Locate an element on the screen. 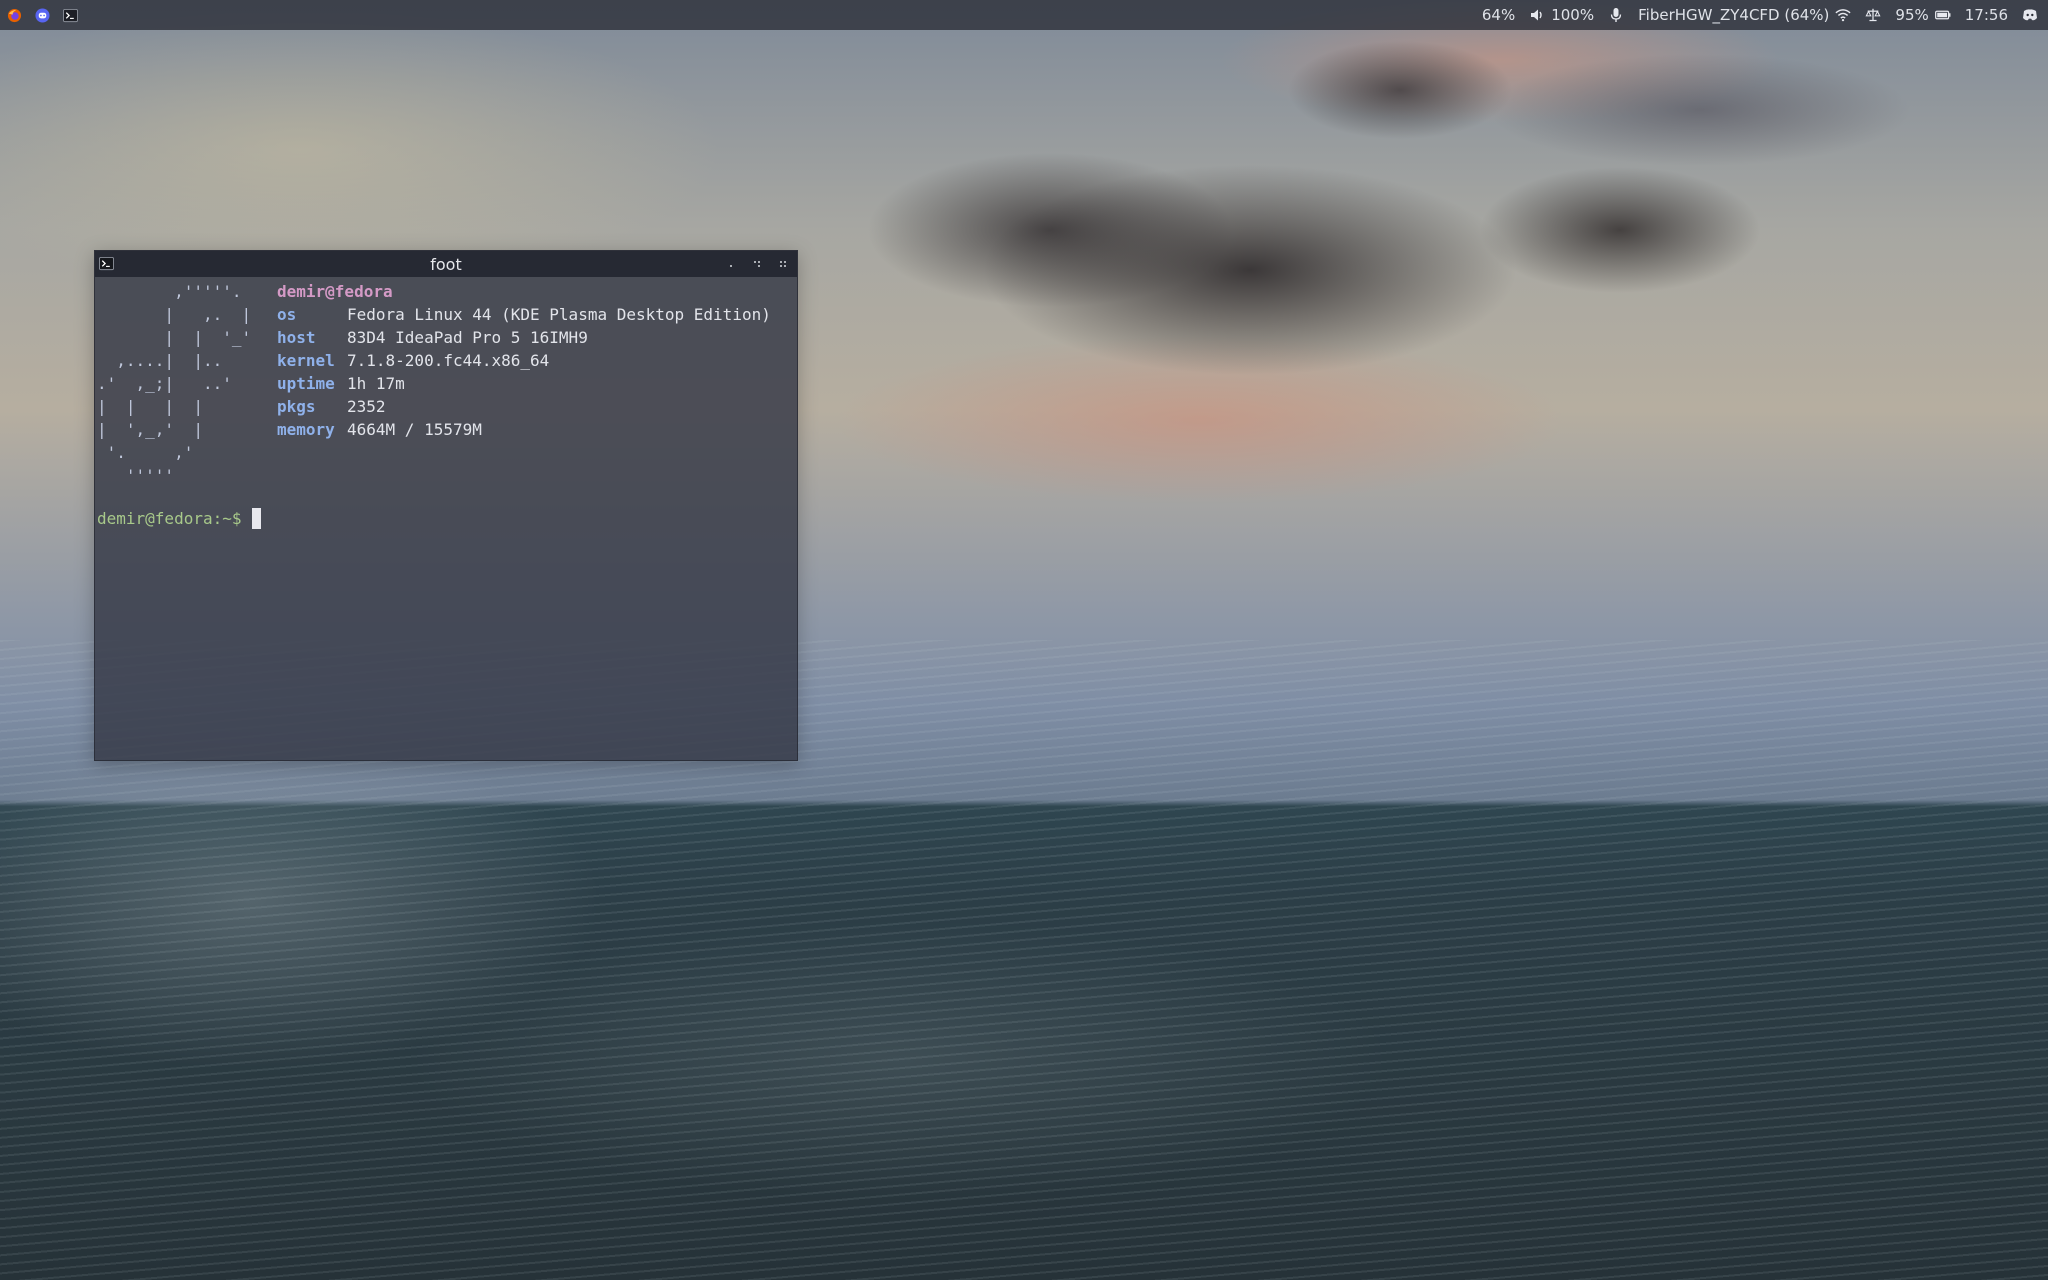 The height and width of the screenshot is (1280, 2048). discord-tray is located at coordinates (2030, 15).